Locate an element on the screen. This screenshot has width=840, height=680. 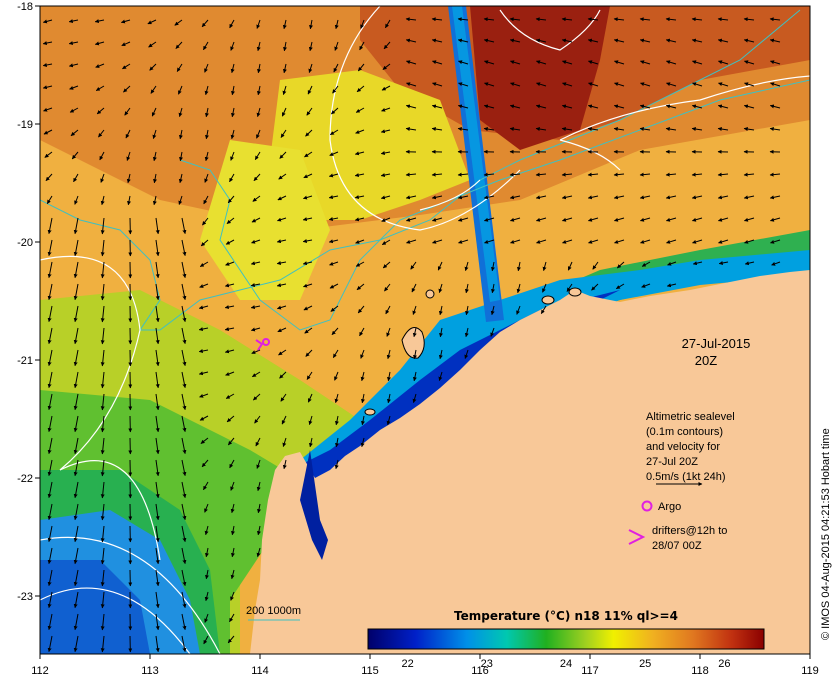
legend-line-3: and velocity for is located at coordinates (683, 447).